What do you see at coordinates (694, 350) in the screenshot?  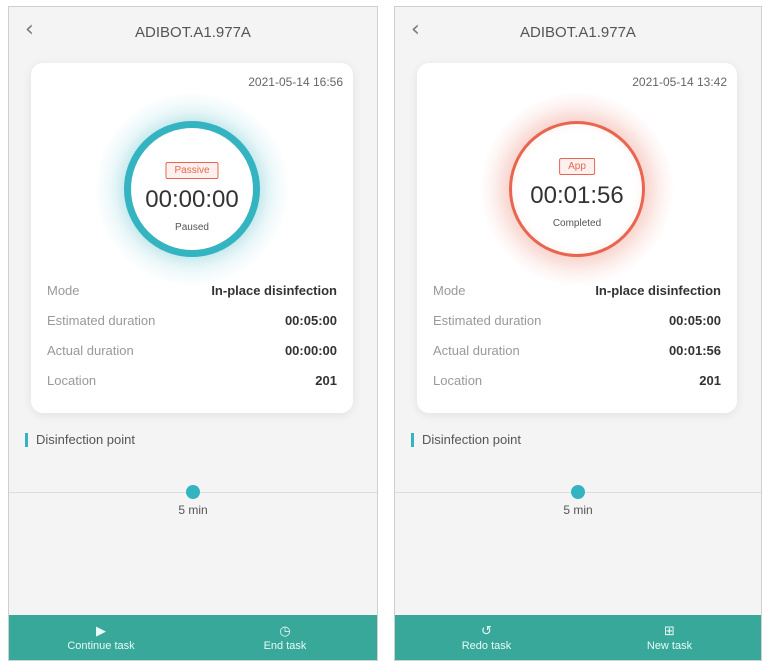 I see `detail-value: 00:01:56` at bounding box center [694, 350].